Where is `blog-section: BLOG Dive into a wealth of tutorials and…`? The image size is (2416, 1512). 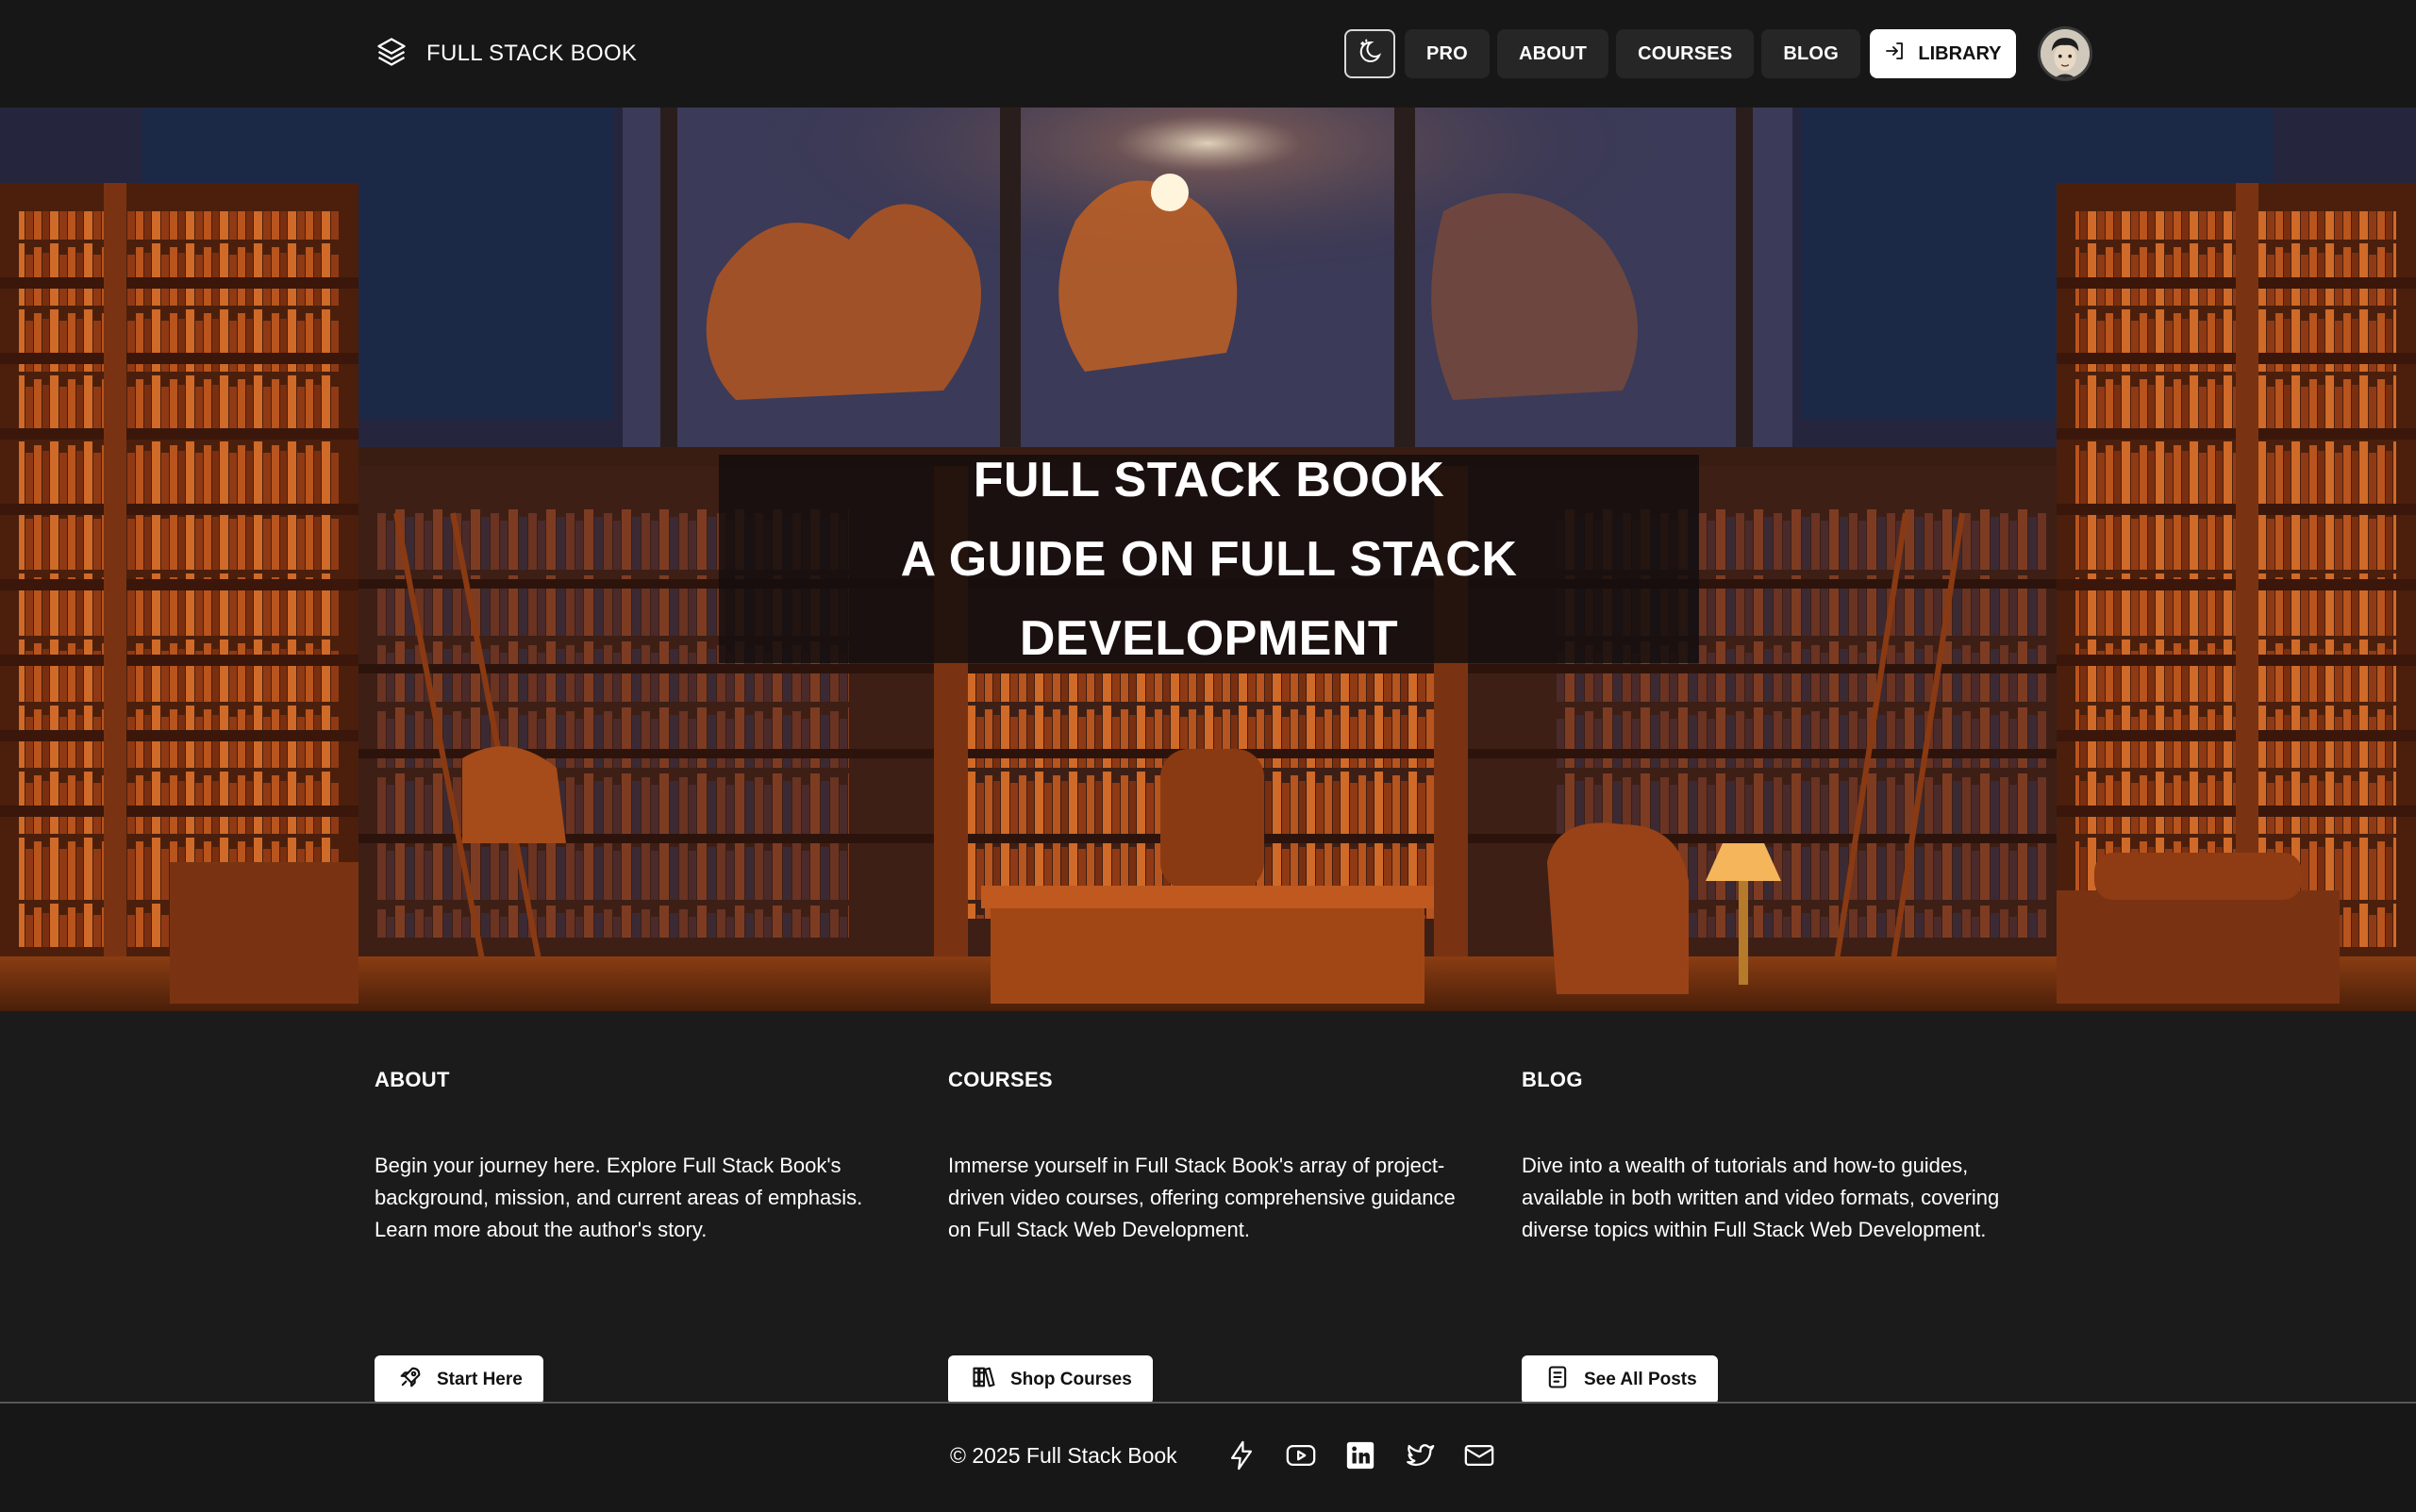
blog-section: BLOG Dive into a wealth of tutorials and… is located at coordinates (1786, 1235).